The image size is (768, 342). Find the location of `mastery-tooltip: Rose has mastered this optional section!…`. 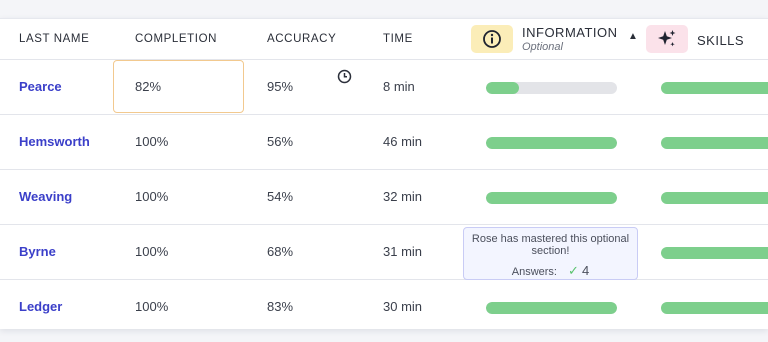

mastery-tooltip: Rose has mastered this optional section!… is located at coordinates (550, 253).